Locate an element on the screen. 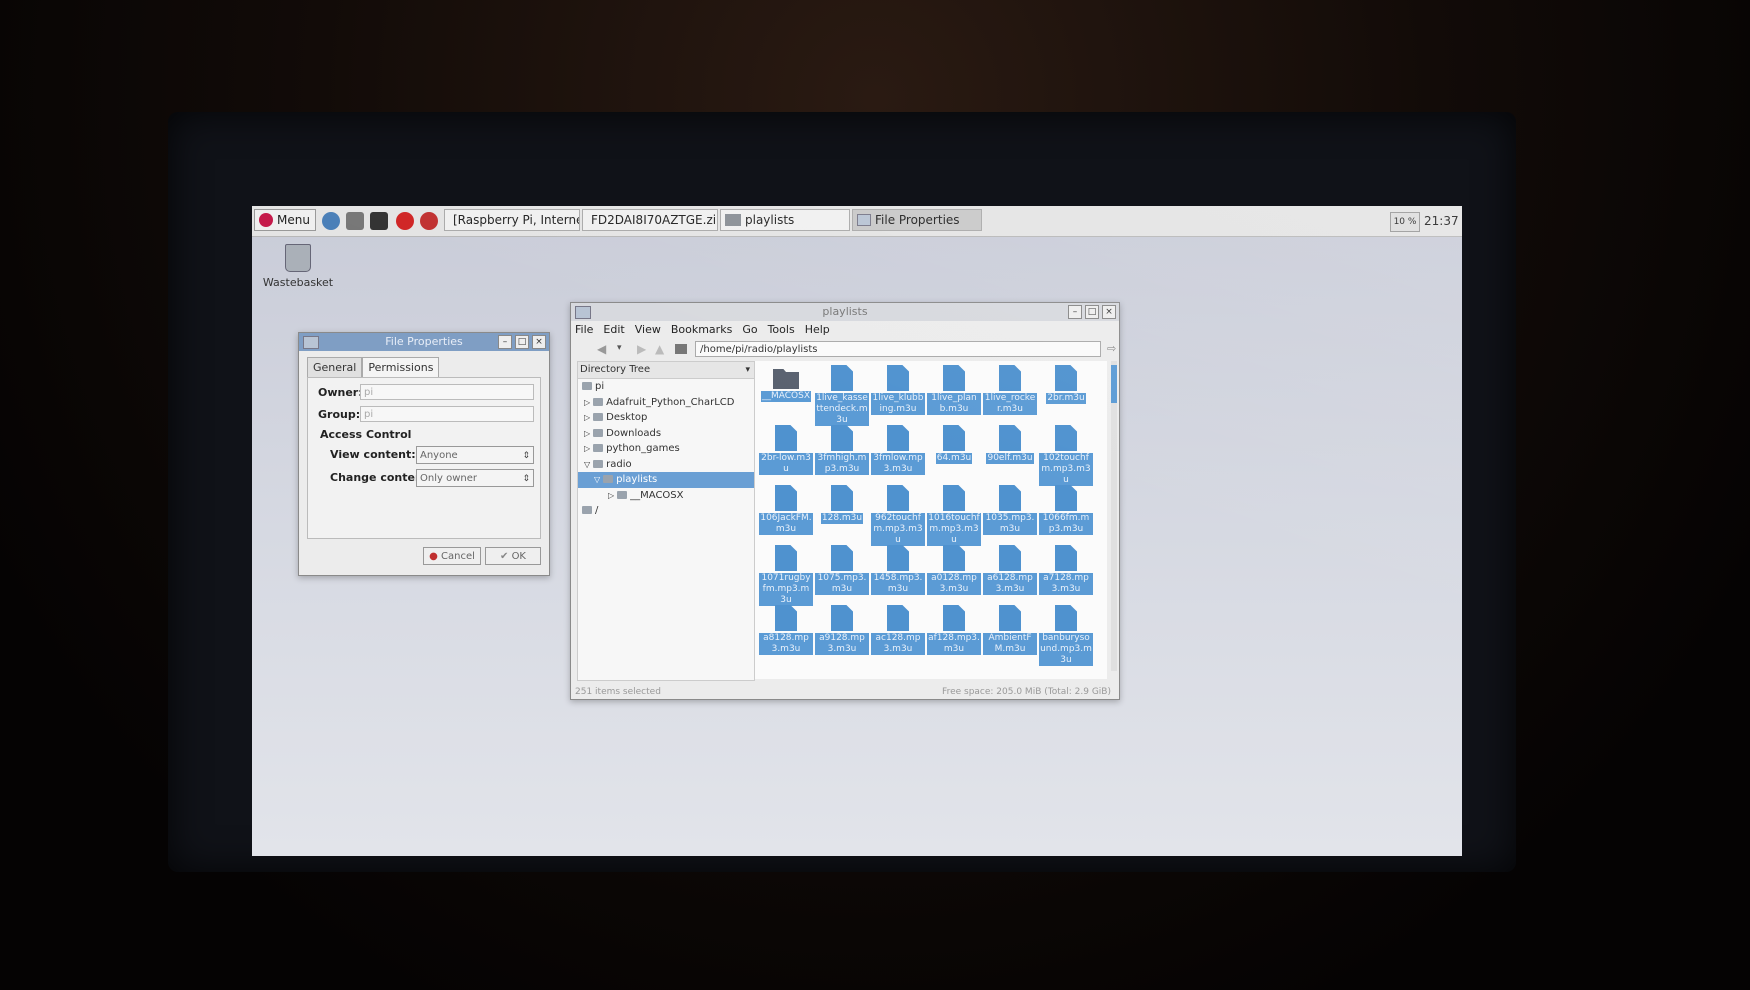  file-item: 1458.mp3.m3u is located at coordinates (898, 572).